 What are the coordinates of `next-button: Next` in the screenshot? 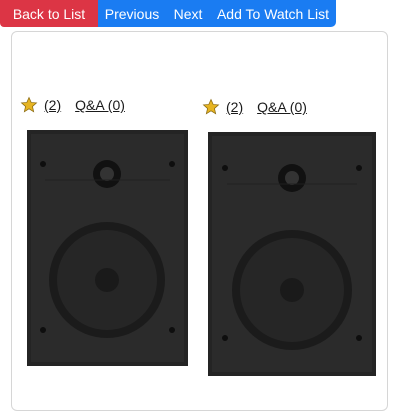 It's located at (188, 13).